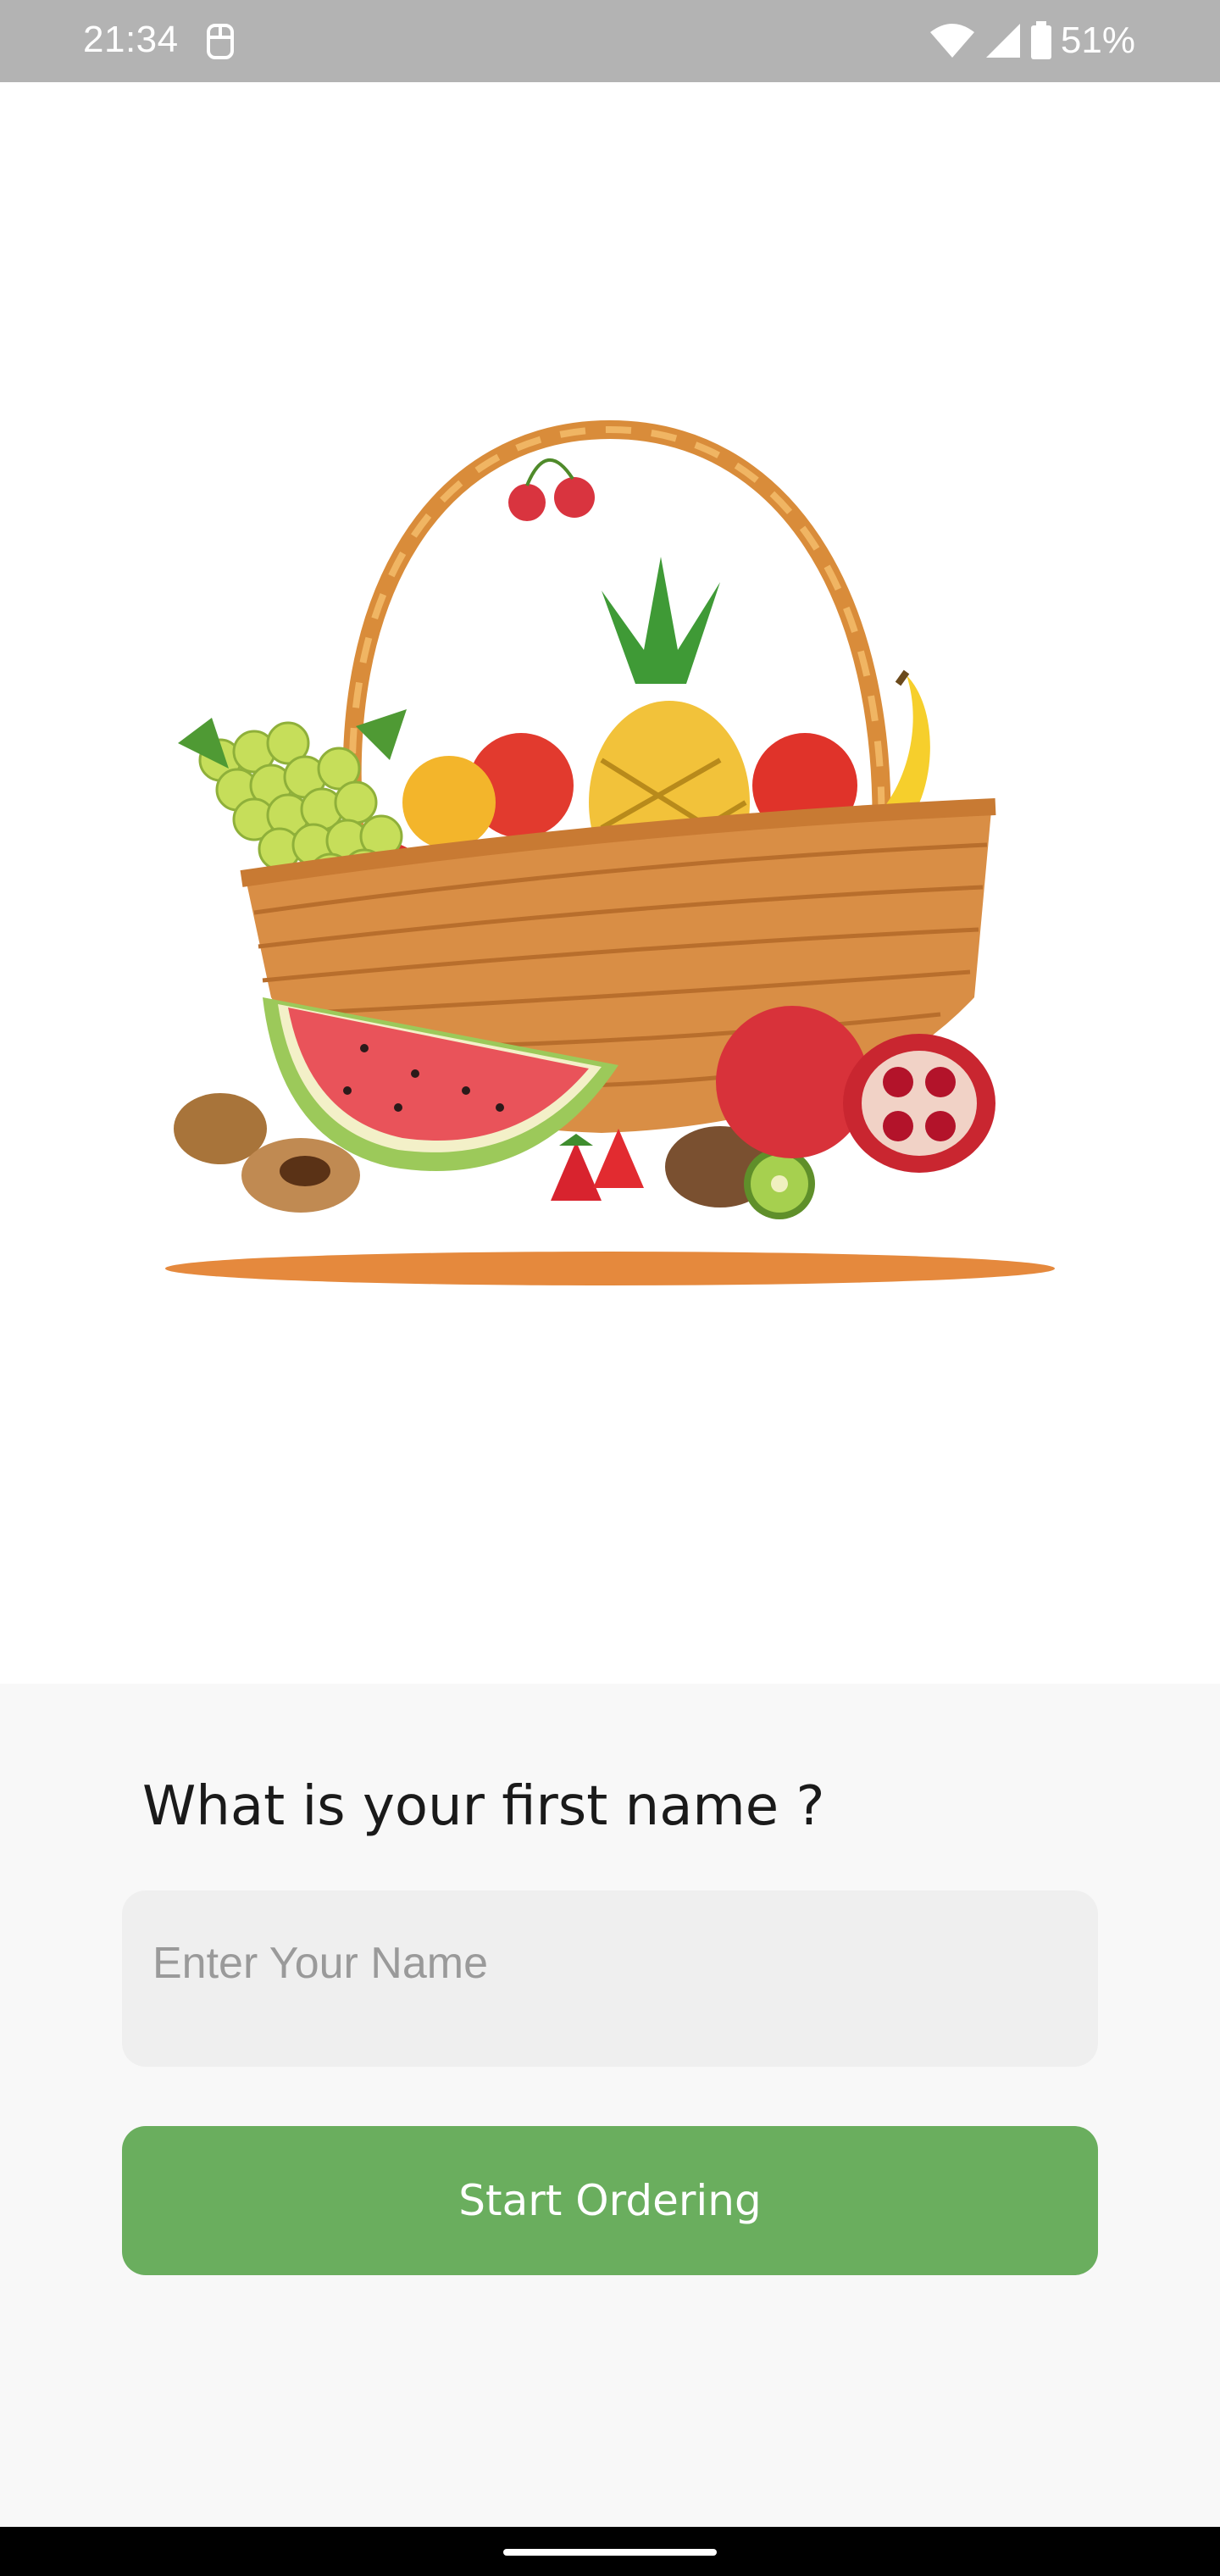 This screenshot has height=2576, width=1220. I want to click on status-time: 21:34, so click(131, 39).